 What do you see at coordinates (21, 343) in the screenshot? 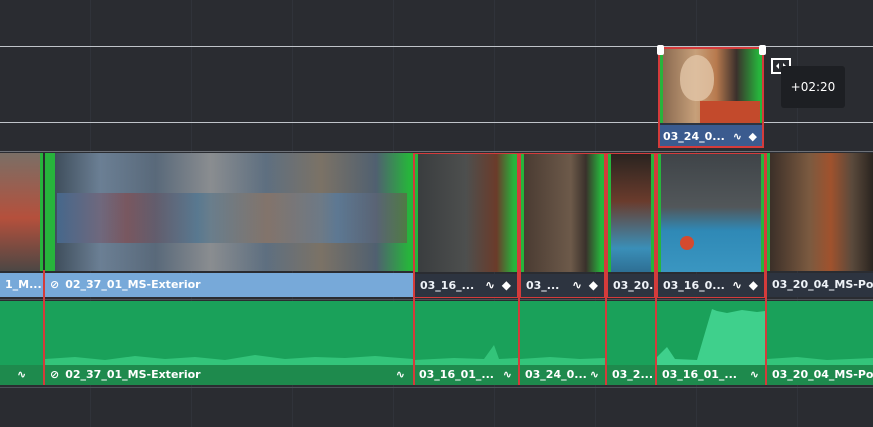
I see `audio-clip: ∿` at bounding box center [21, 343].